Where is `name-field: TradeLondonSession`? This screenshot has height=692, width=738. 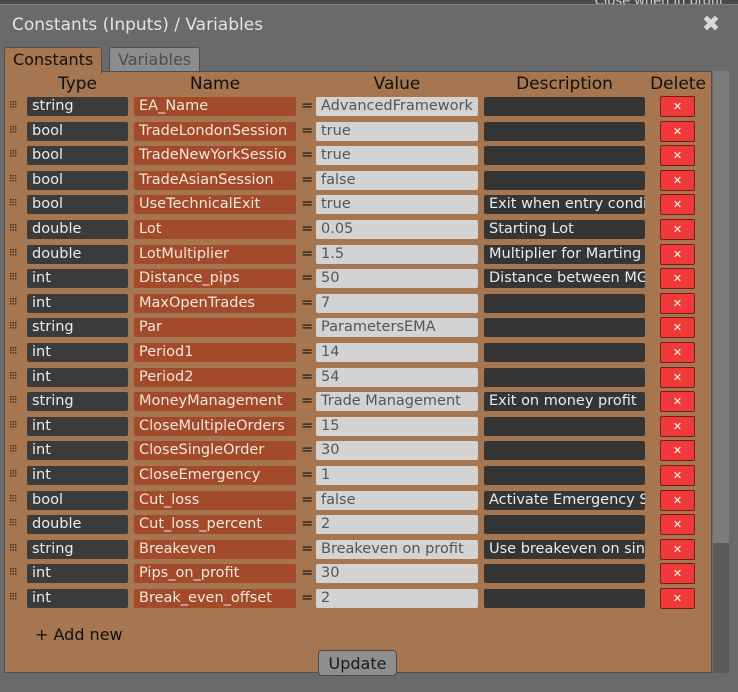
name-field: TradeLondonSession is located at coordinates (215, 131).